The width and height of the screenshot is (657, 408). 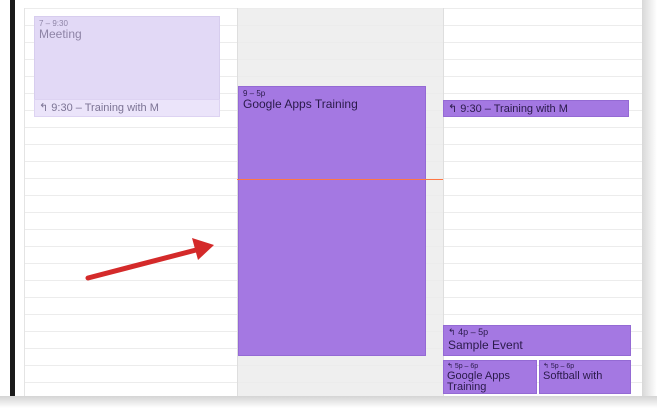 What do you see at coordinates (149, 259) in the screenshot?
I see `red-arrow-icon` at bounding box center [149, 259].